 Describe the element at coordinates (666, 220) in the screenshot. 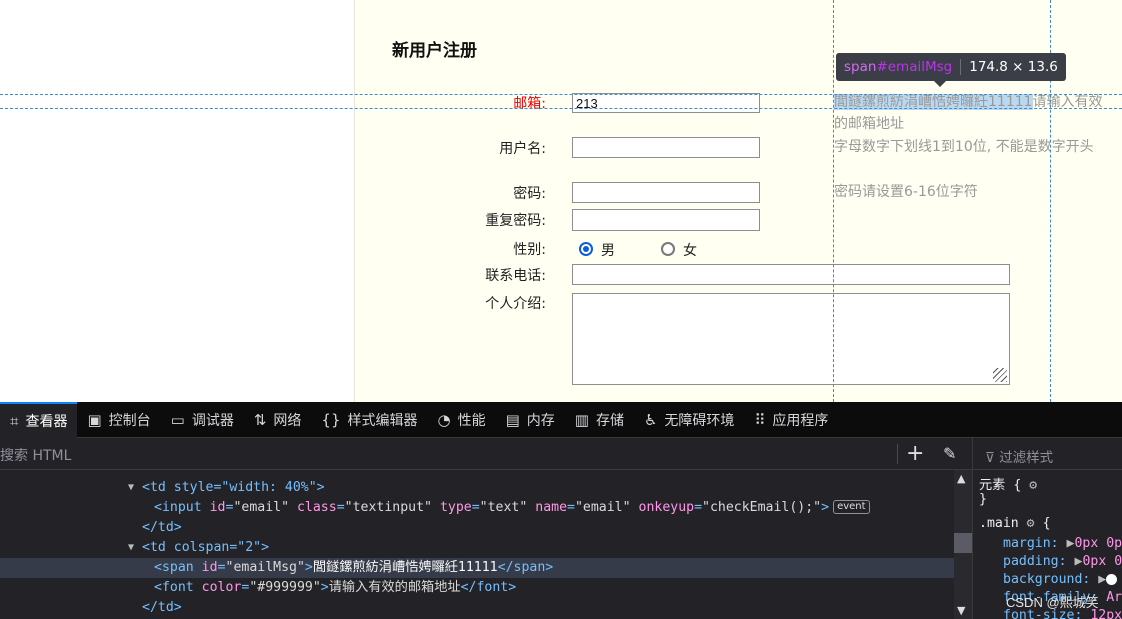

I see `confirm-password-input` at that location.